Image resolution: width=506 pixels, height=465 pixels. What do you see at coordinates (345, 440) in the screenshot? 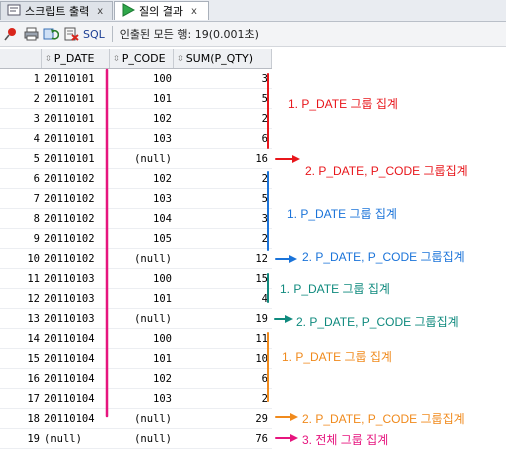
I see `annotation-label: 3. 전체 그룹 집계` at bounding box center [345, 440].